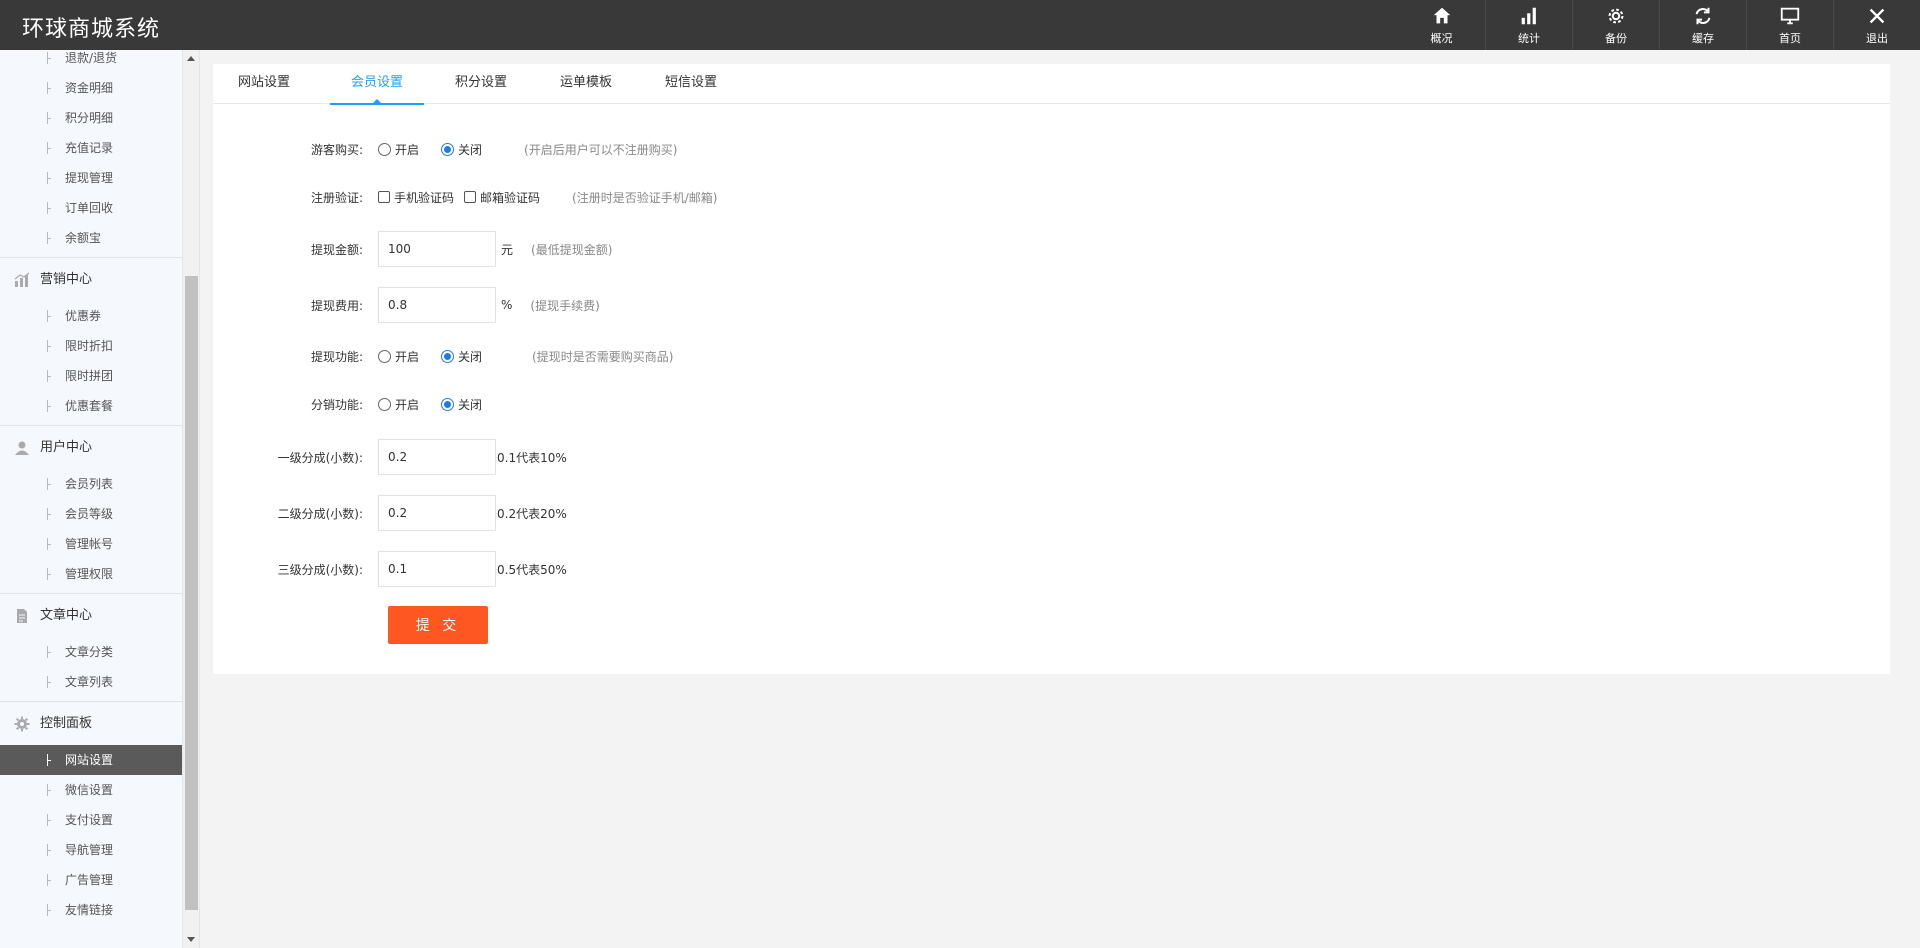 The image size is (1920, 948). What do you see at coordinates (91, 910) in the screenshot?
I see `sidebar-item-friend-links: 友情链接` at bounding box center [91, 910].